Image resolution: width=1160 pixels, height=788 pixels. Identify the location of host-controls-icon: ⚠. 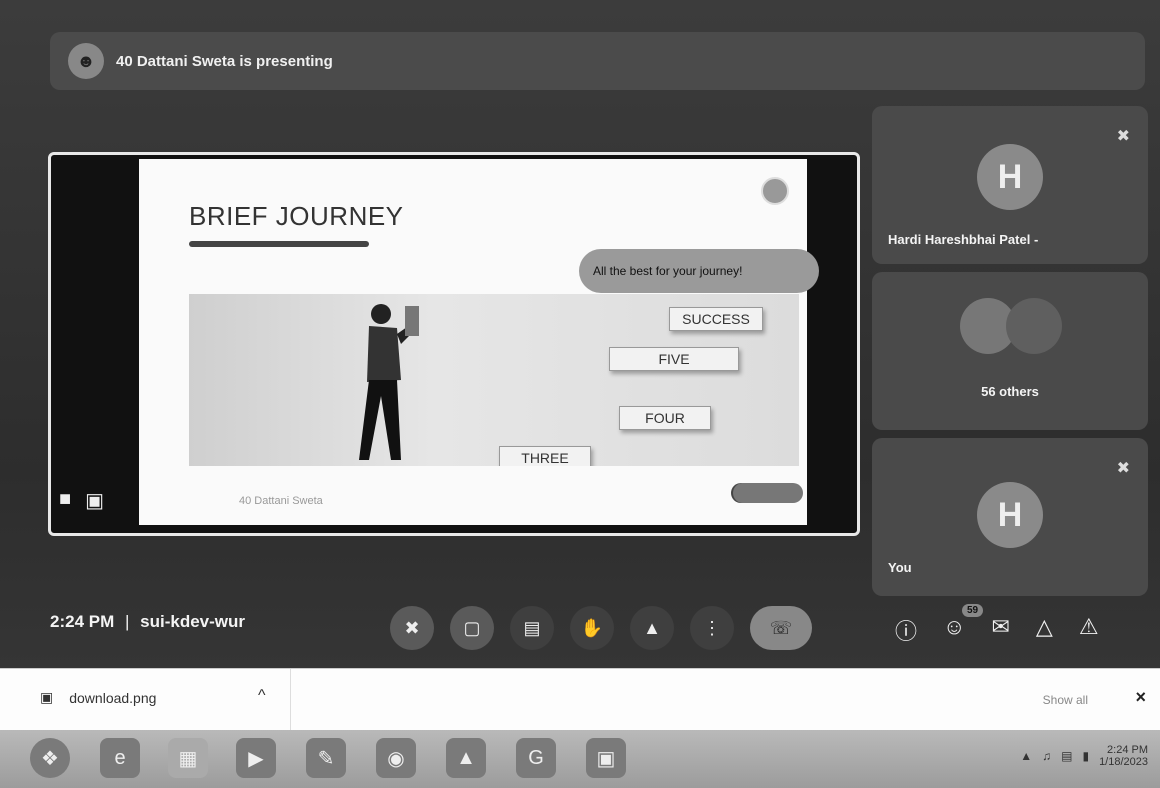
(1089, 630).